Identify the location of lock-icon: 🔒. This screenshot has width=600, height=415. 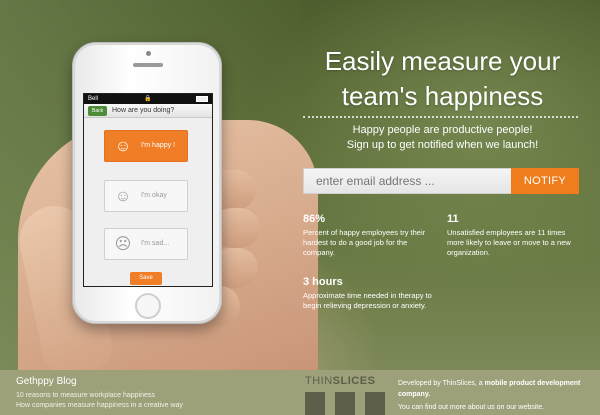
(148, 99).